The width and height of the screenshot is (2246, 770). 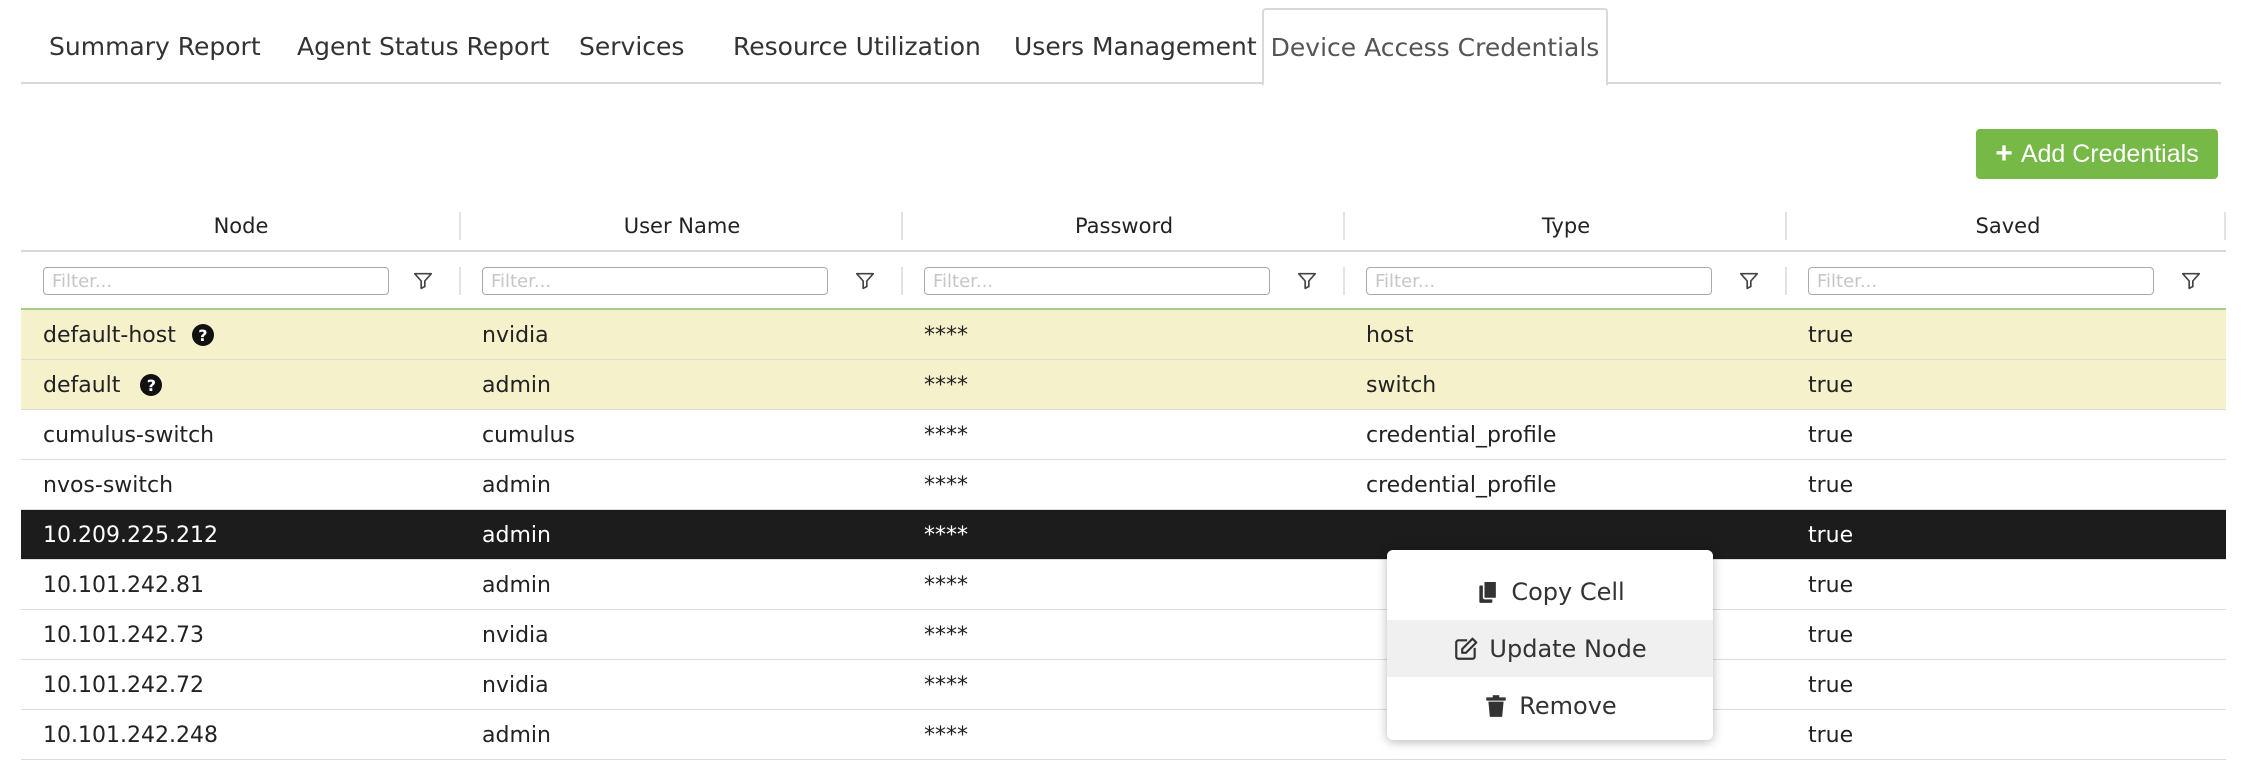 I want to click on filter-input-node, so click(x=216, y=281).